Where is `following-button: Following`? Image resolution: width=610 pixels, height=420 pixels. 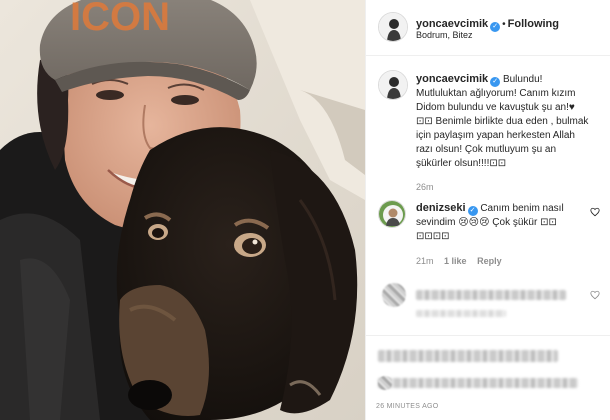 following-button: Following is located at coordinates (533, 24).